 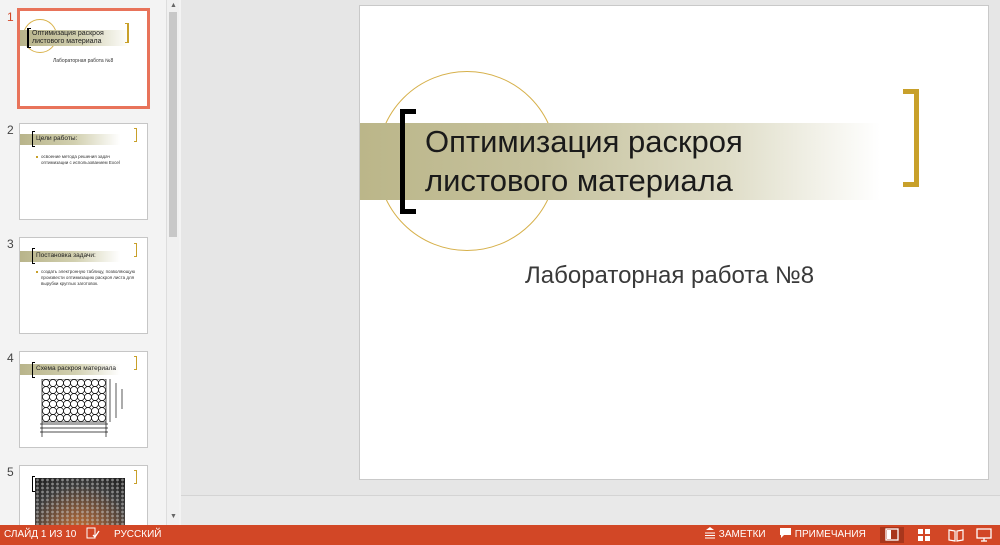 What do you see at coordinates (10, 130) in the screenshot?
I see `thumbnail-number: 2` at bounding box center [10, 130].